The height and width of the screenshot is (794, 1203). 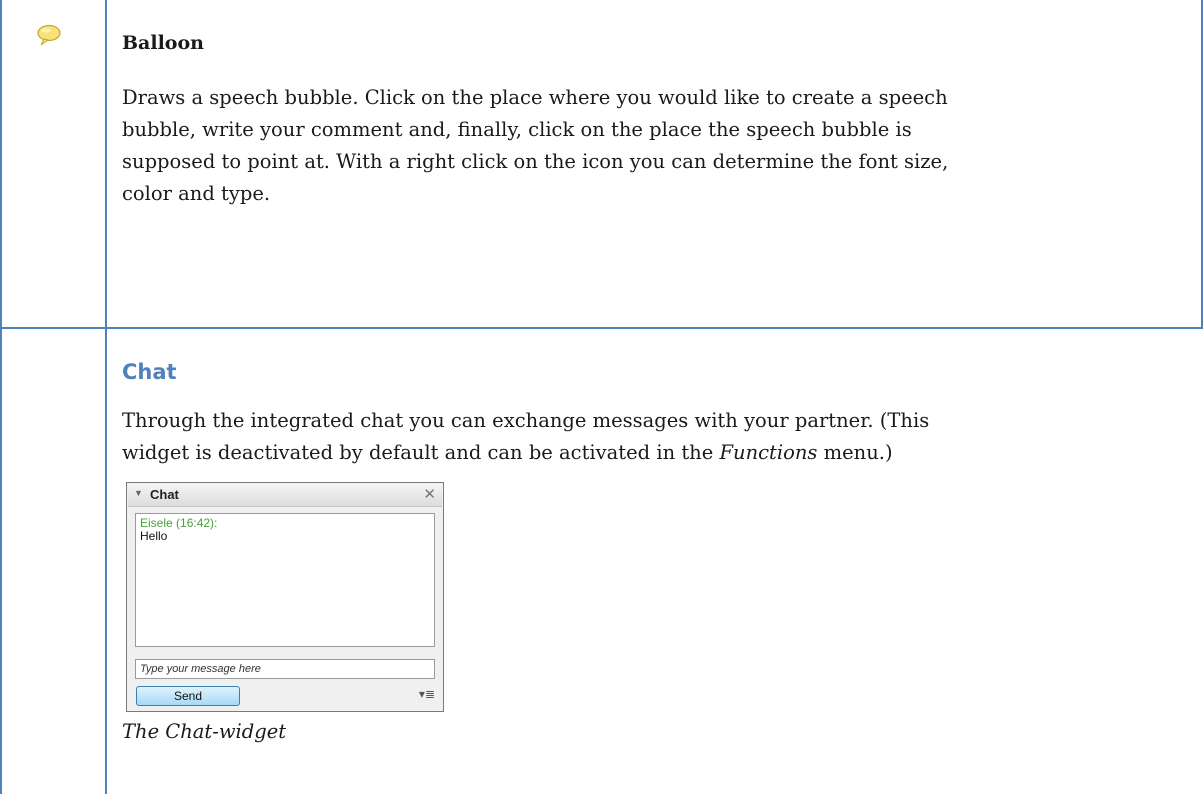 I want to click on table-border-left, so click(x=1, y=397).